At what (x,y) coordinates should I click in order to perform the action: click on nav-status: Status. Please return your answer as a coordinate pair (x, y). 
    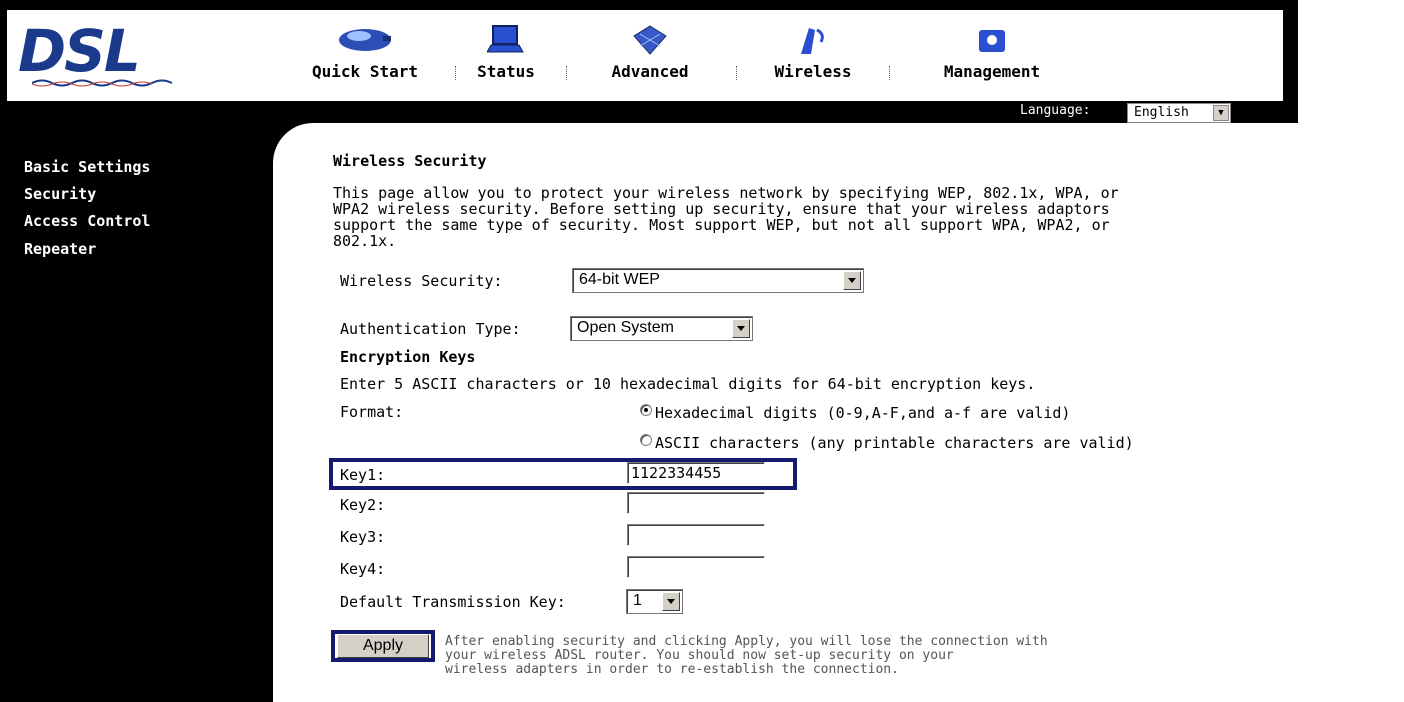
    Looking at the image, I should click on (506, 50).